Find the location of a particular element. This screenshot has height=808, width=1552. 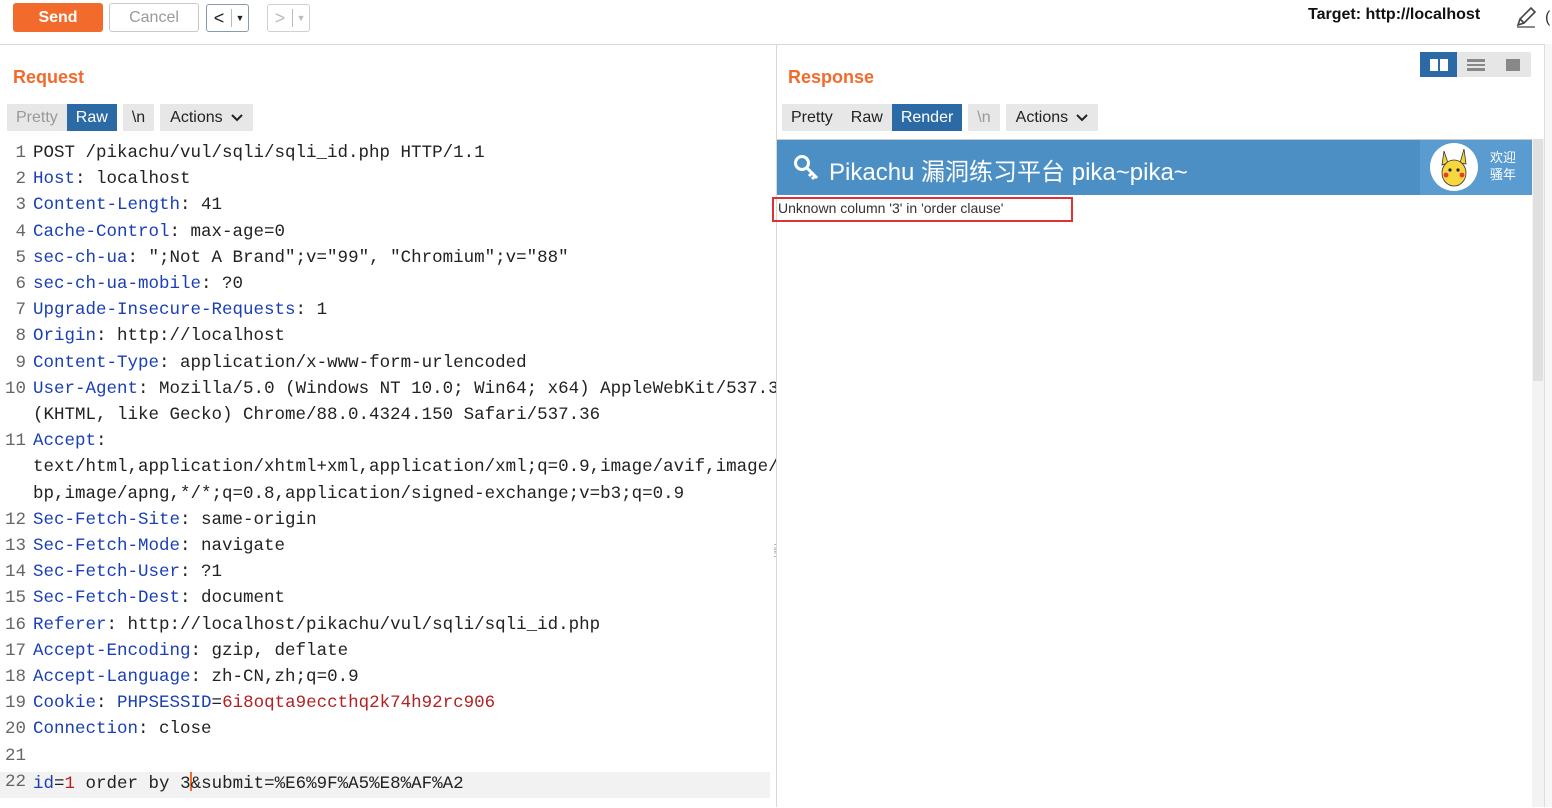

line-code: Origin: http://localhost is located at coordinates (159, 336).